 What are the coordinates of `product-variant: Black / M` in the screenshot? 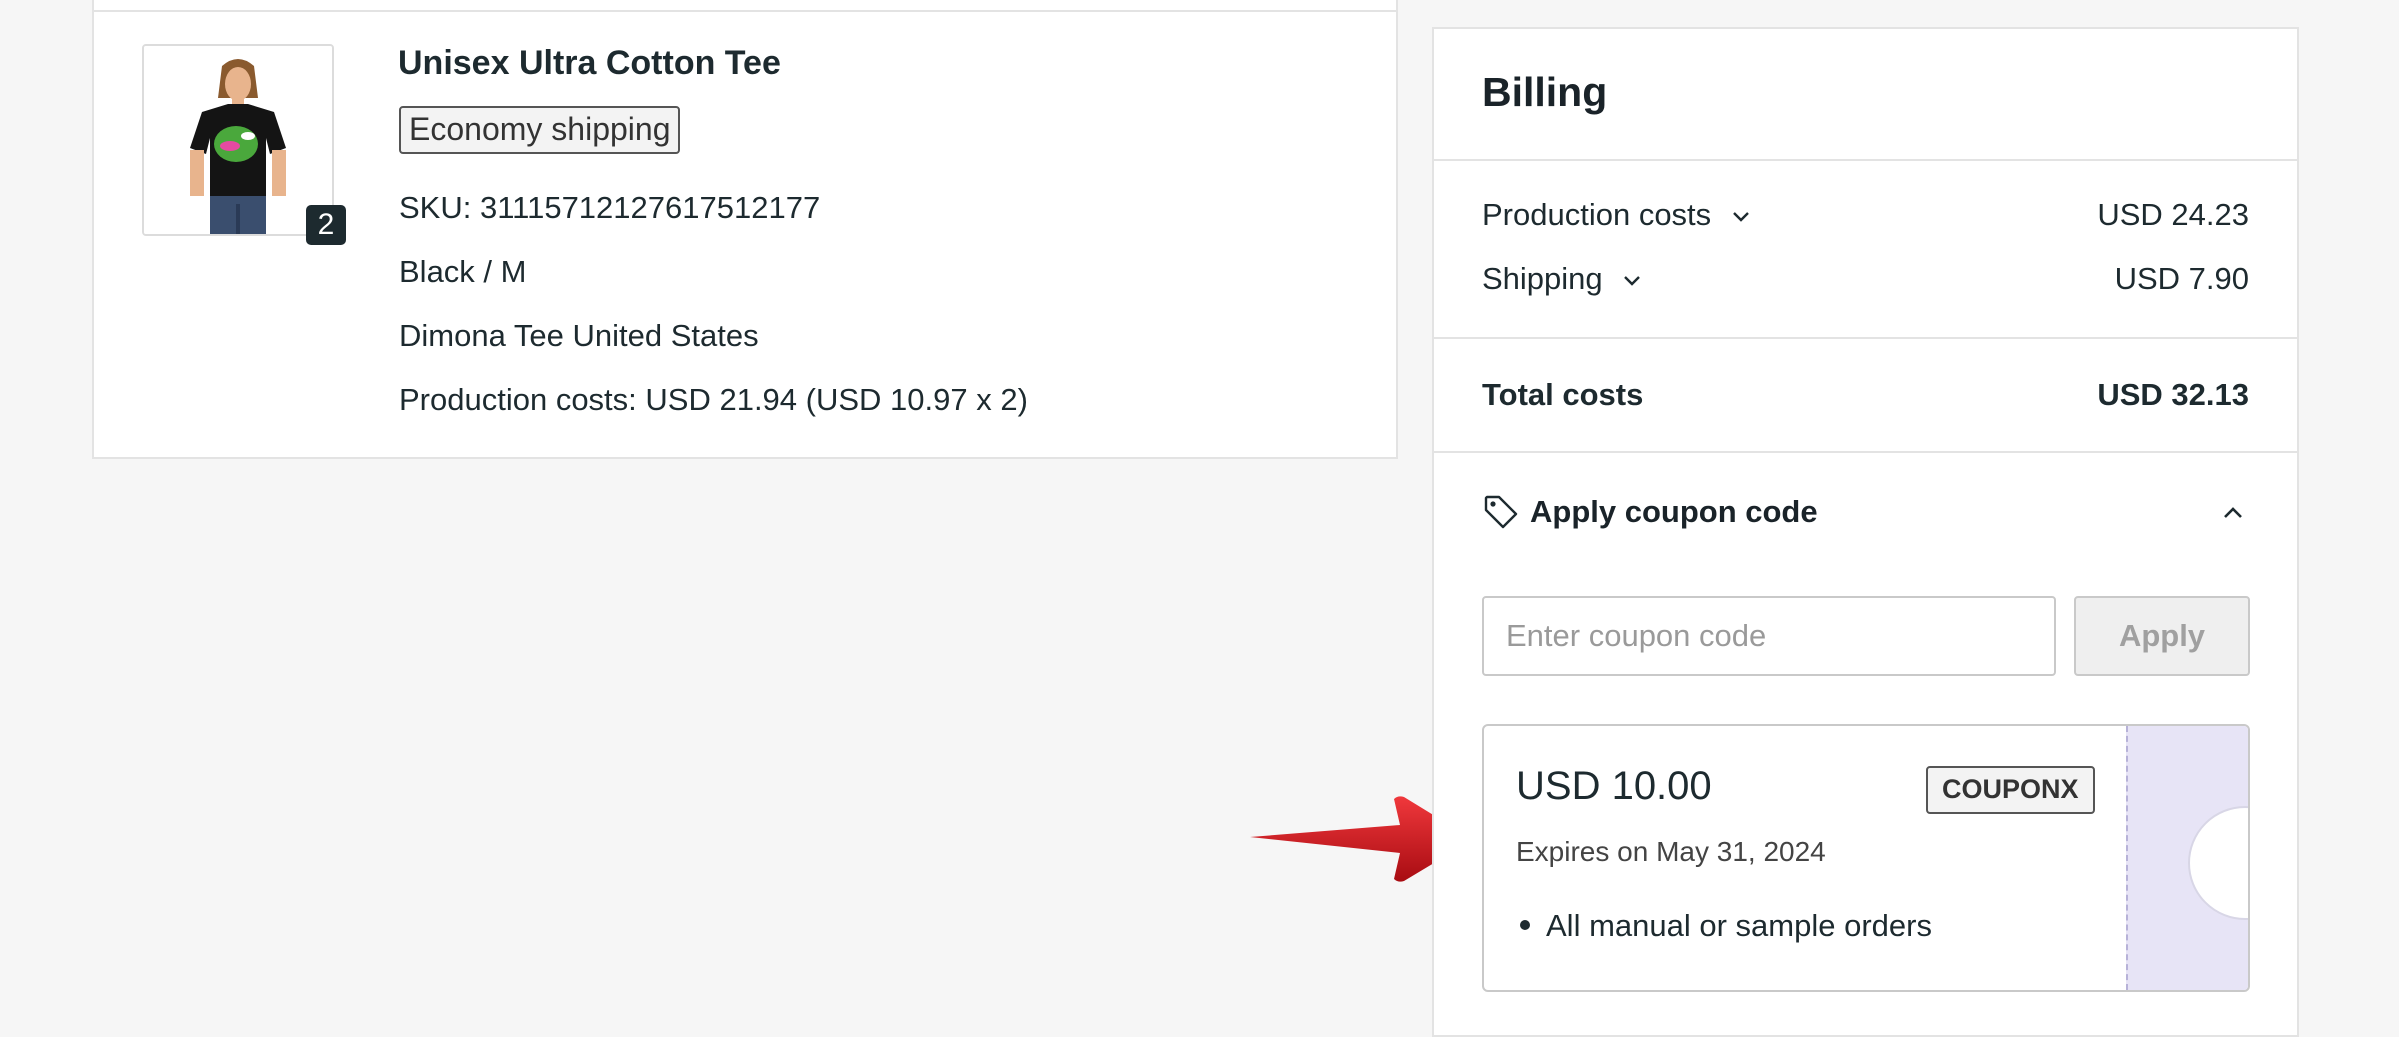 It's located at (463, 271).